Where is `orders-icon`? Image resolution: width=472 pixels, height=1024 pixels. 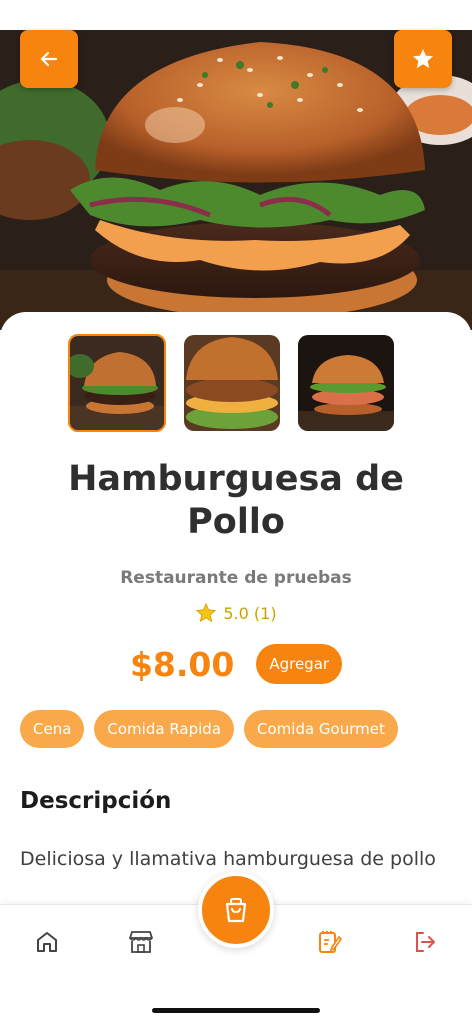
orders-icon is located at coordinates (330, 942).